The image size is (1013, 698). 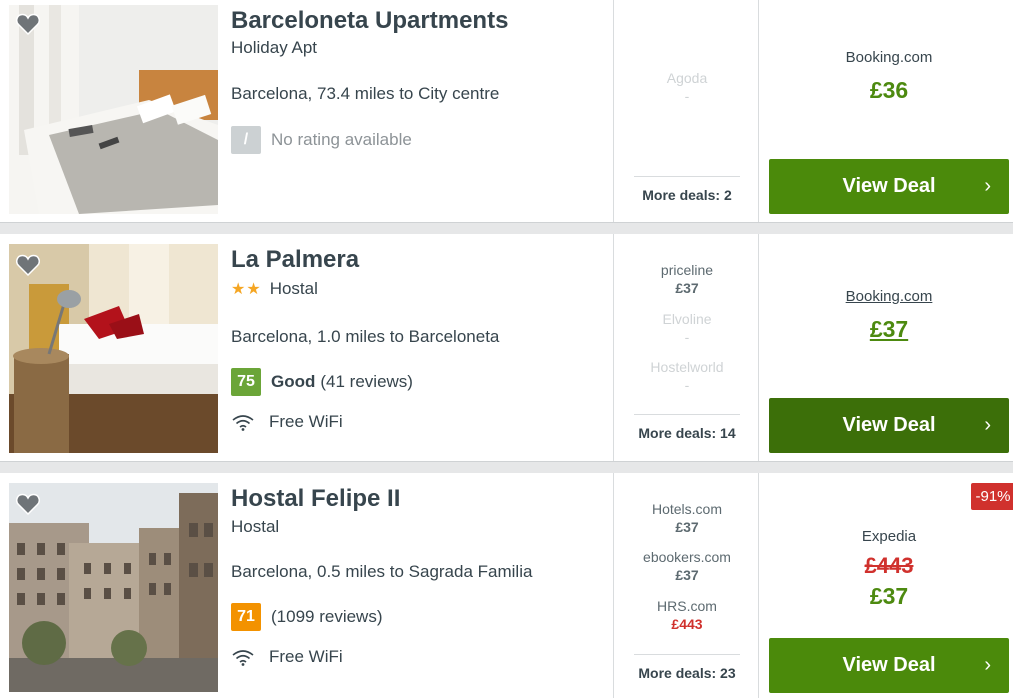 I want to click on more-deals-link: More deals: 2, so click(x=687, y=189).